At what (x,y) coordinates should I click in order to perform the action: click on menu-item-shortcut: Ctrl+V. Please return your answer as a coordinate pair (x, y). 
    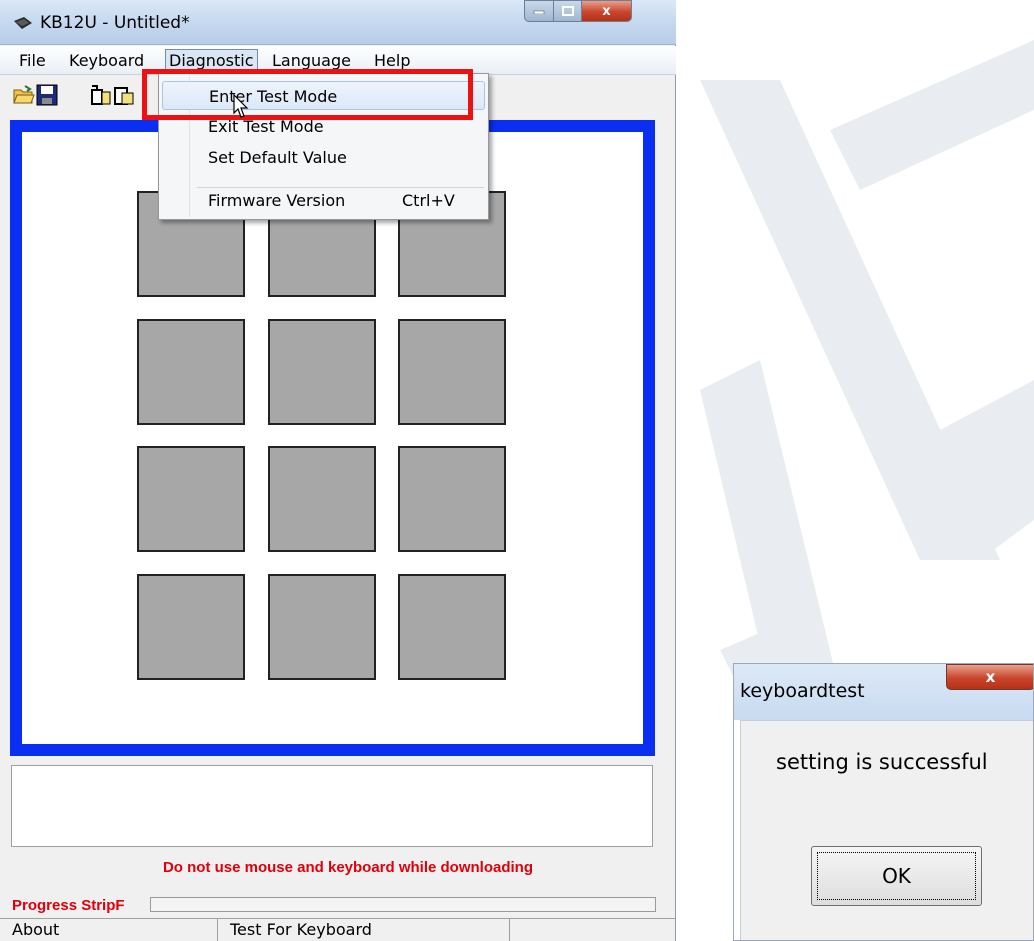
    Looking at the image, I should click on (428, 200).